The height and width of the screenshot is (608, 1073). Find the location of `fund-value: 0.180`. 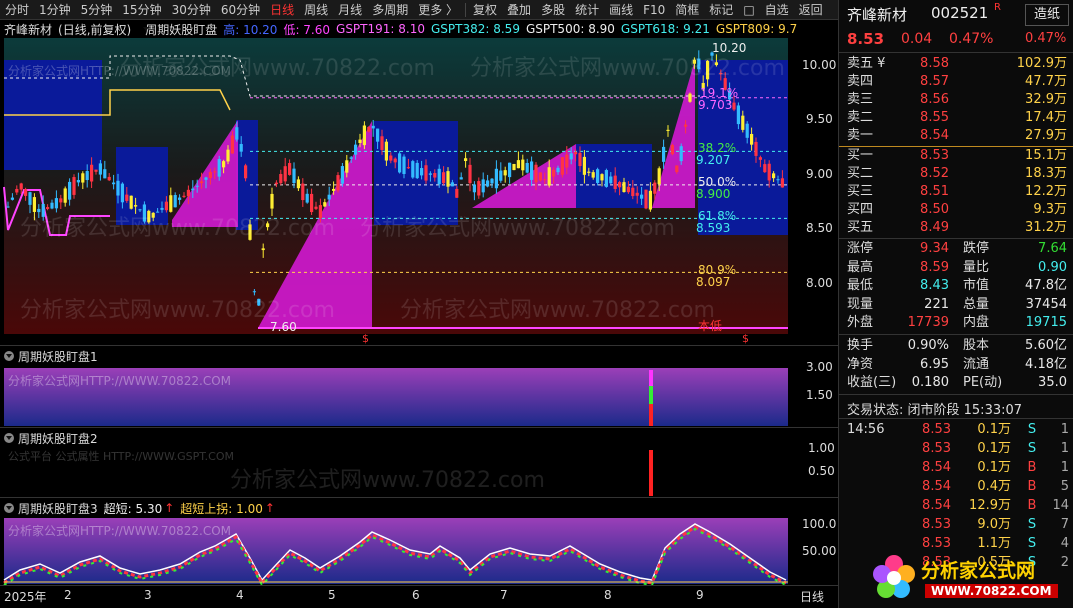

fund-value: 0.180 is located at coordinates (930, 382).